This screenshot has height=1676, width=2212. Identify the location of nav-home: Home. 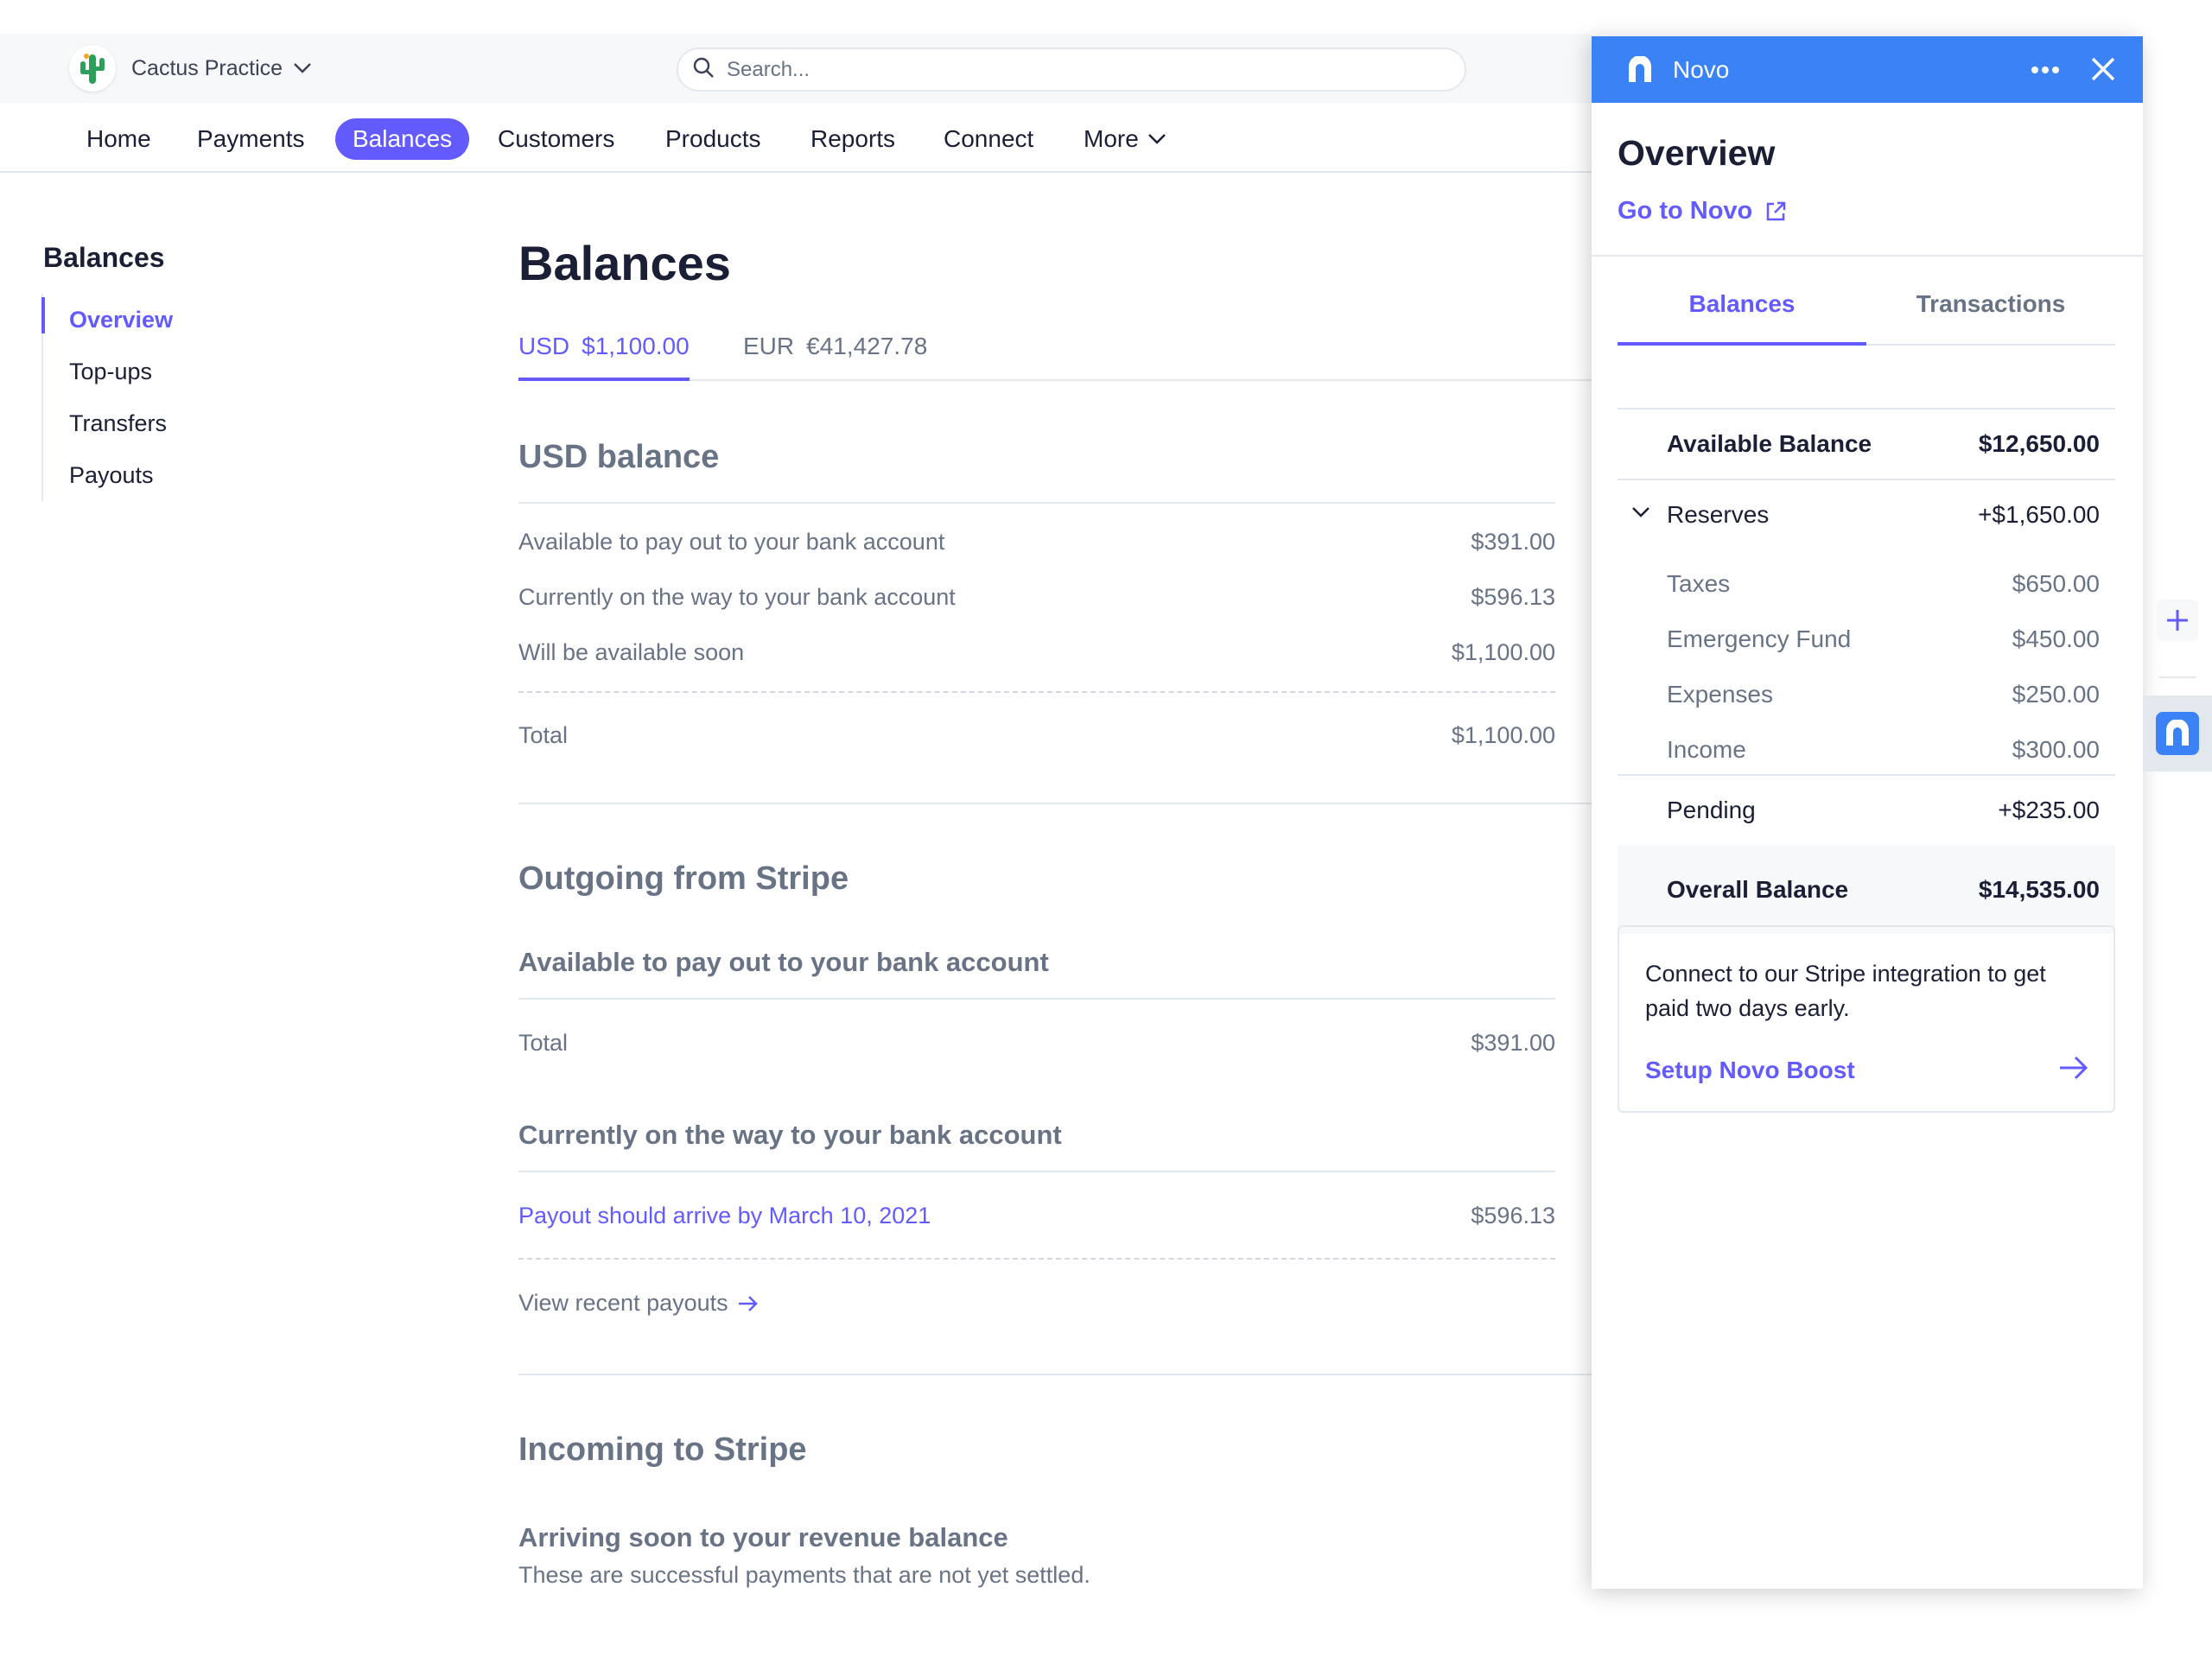
(118, 139).